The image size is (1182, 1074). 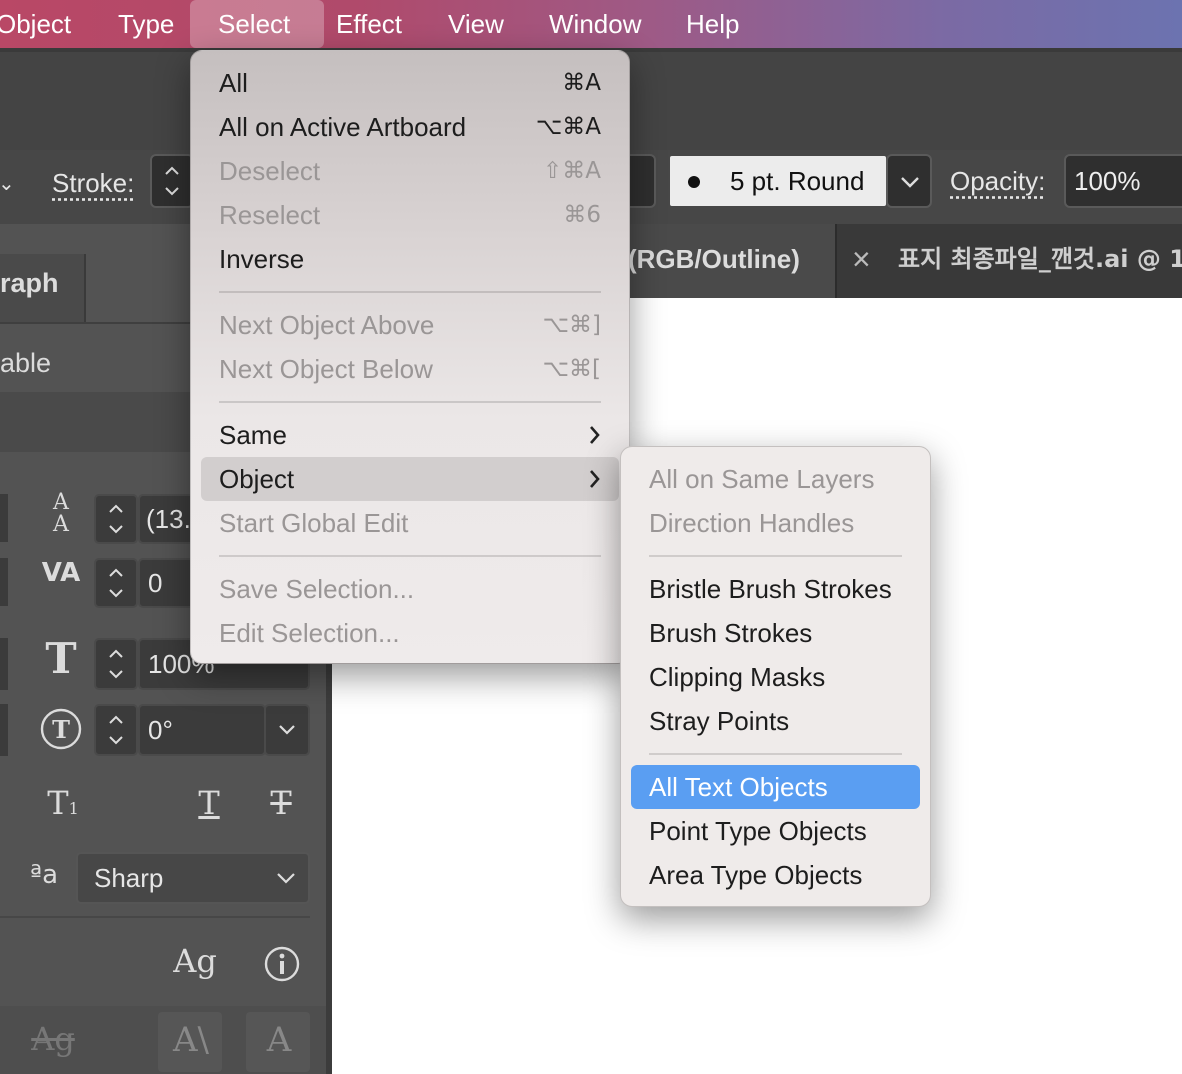 I want to click on underline-icon: T, so click(x=209, y=803).